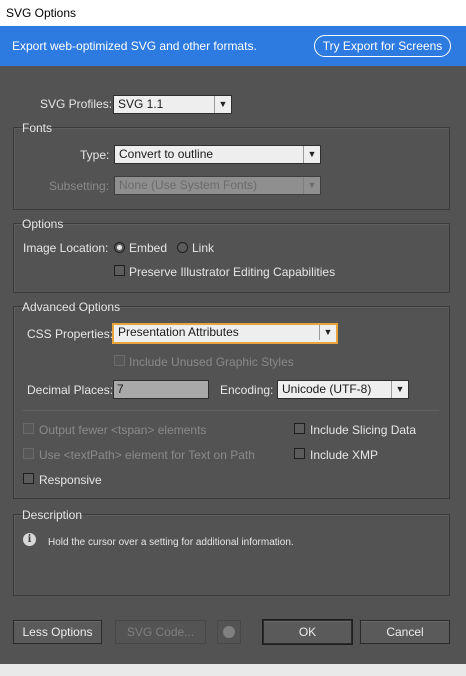 The image size is (466, 676). Describe the element at coordinates (28, 453) in the screenshot. I see `use-textpath-checkbox` at that location.